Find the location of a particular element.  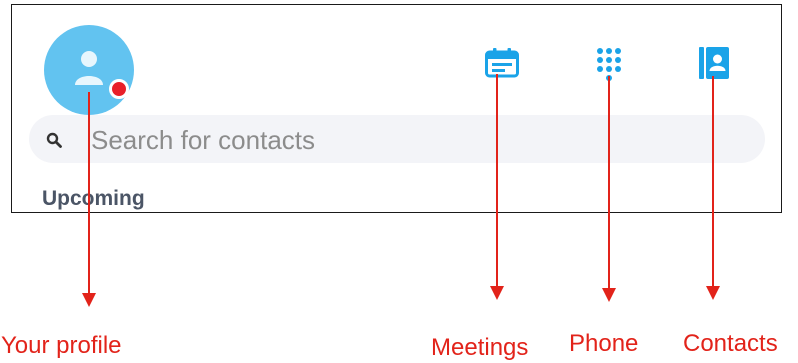

meetings-arrowhead is located at coordinates (497, 293).